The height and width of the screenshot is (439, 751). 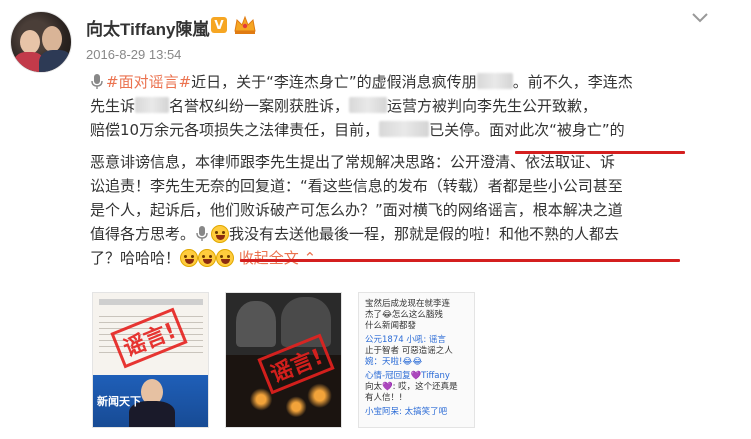 What do you see at coordinates (406, 412) in the screenshot?
I see `comment-line: 小宝阿呆: 太搞笑了吧` at bounding box center [406, 412].